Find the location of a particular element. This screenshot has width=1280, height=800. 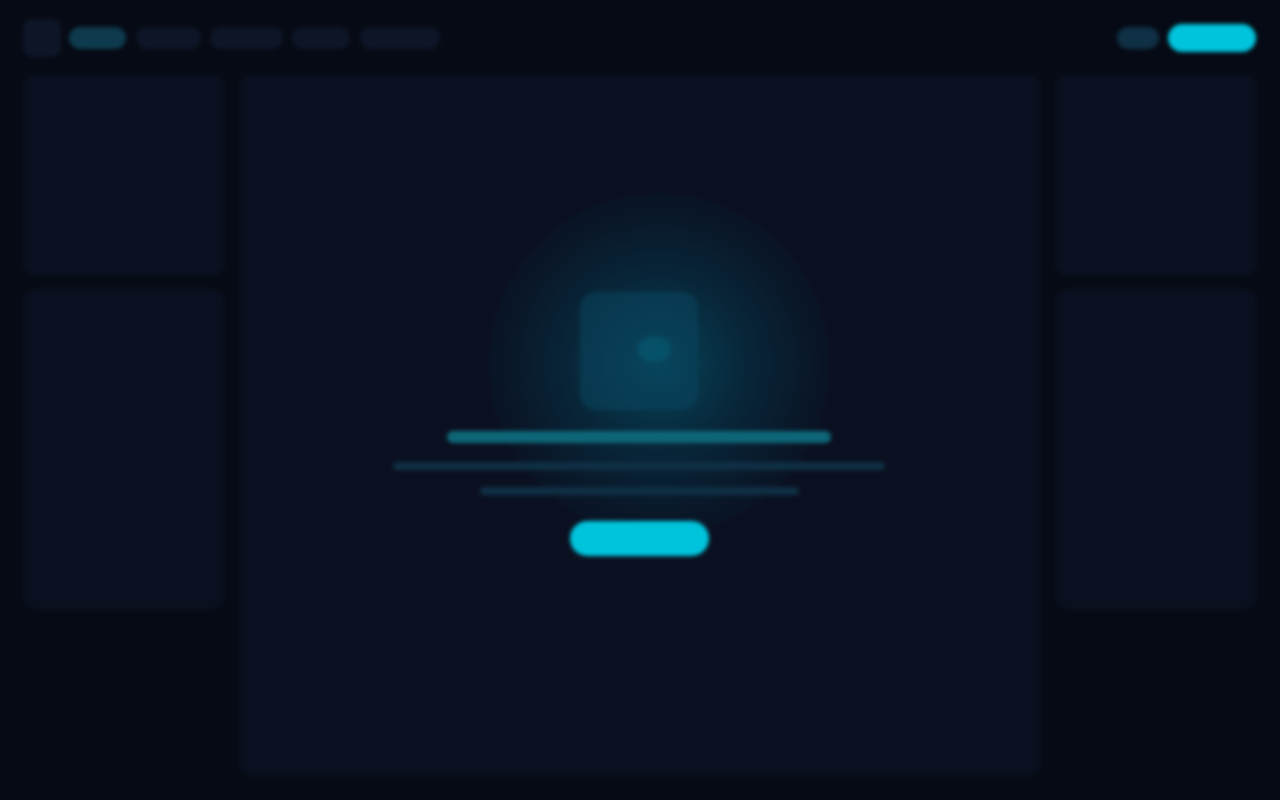

placeholder-icon-center is located at coordinates (654, 349).